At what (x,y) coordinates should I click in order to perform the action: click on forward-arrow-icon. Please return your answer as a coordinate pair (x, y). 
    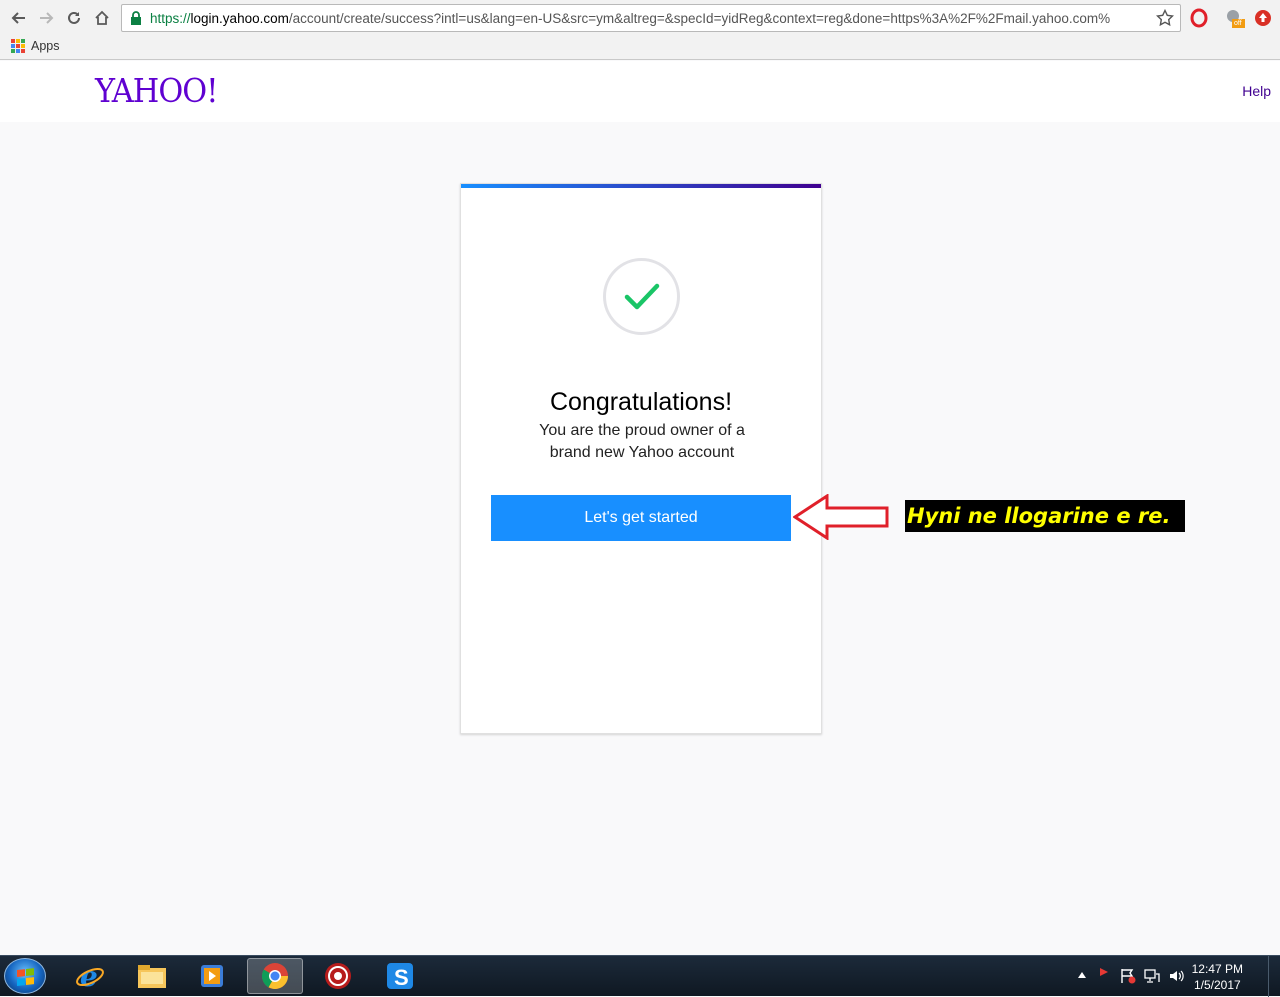
    Looking at the image, I should click on (47, 18).